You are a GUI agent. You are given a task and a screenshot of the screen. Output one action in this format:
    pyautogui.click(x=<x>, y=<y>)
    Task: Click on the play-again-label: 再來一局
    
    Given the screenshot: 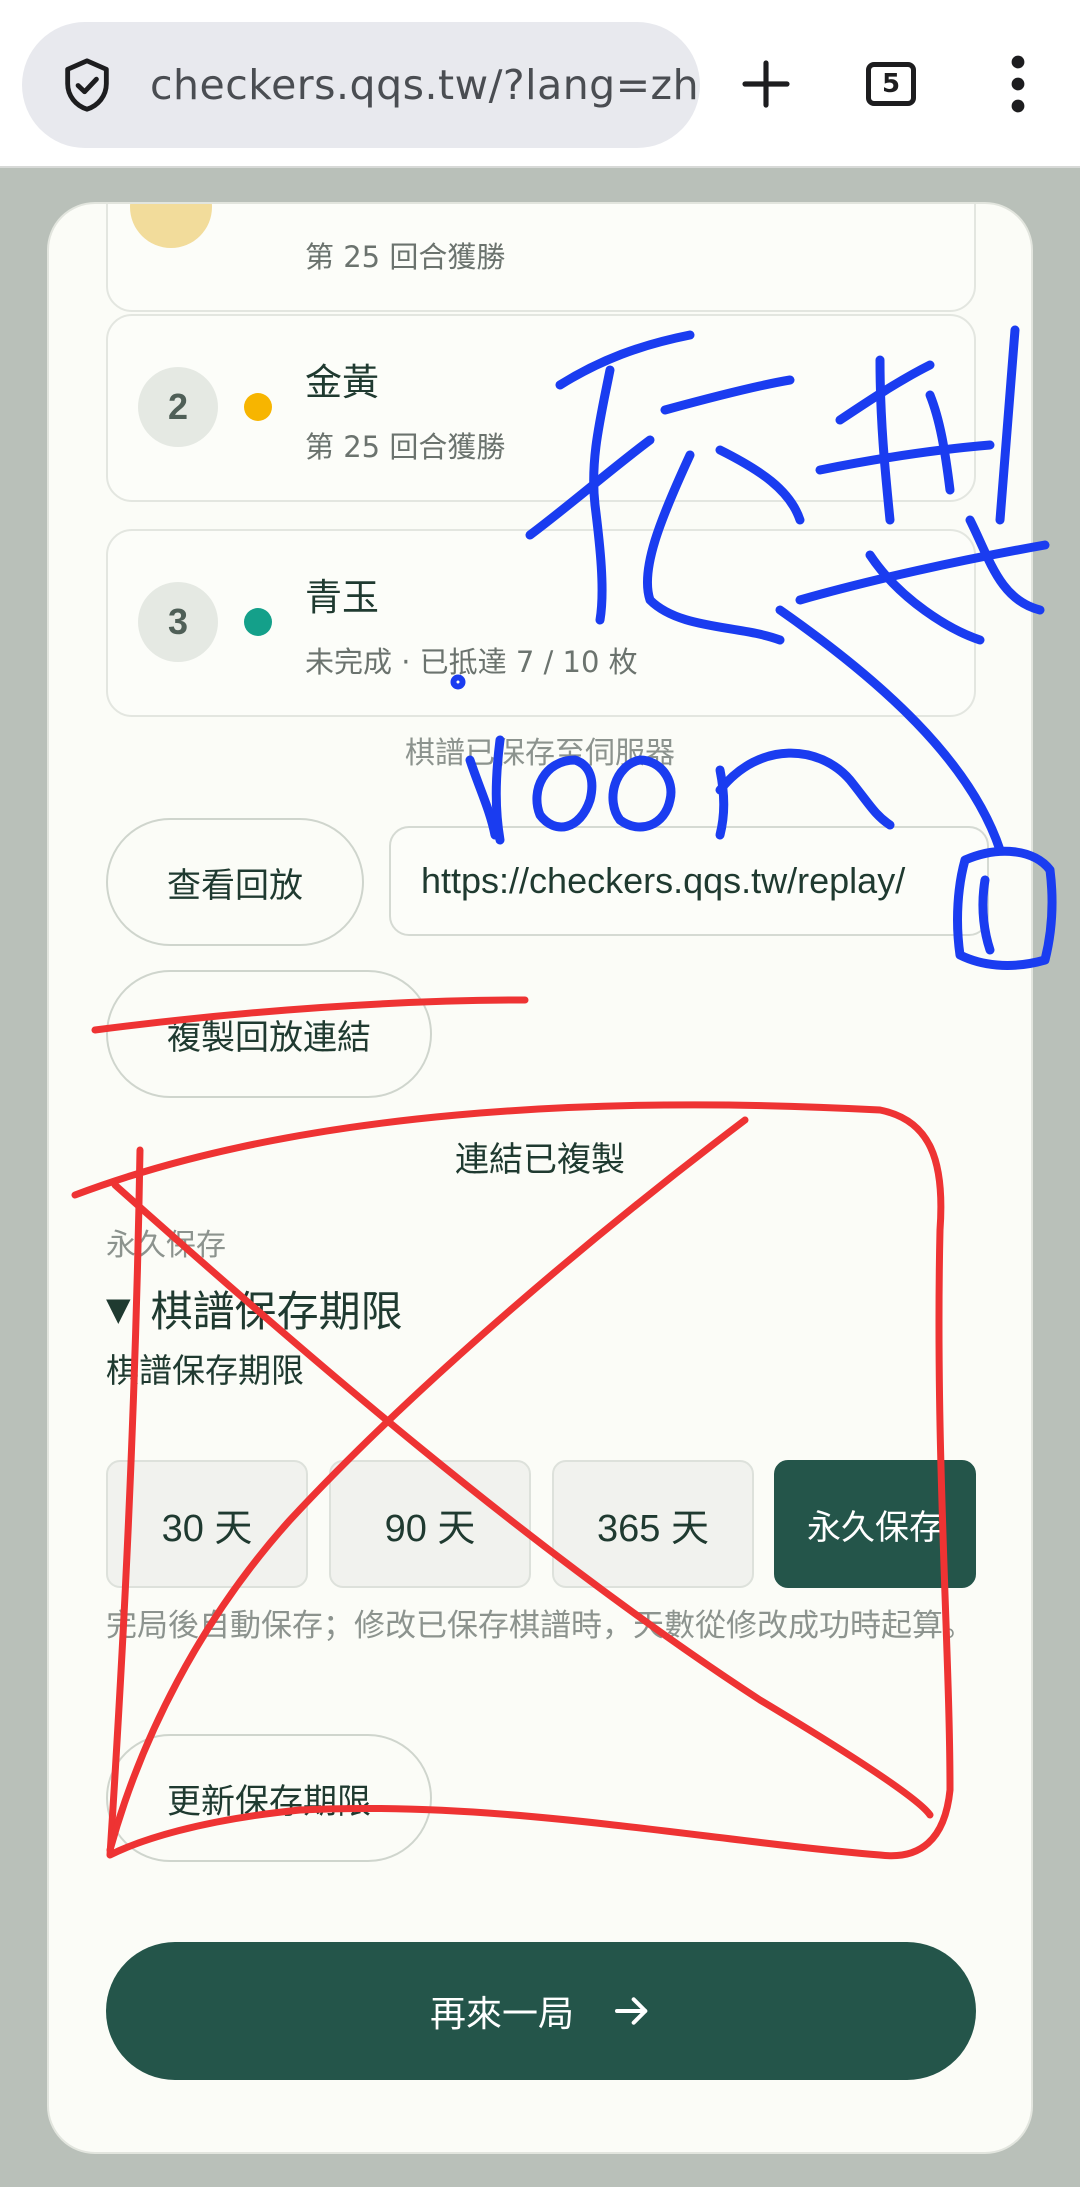 What is the action you would take?
    pyautogui.click(x=501, y=2014)
    